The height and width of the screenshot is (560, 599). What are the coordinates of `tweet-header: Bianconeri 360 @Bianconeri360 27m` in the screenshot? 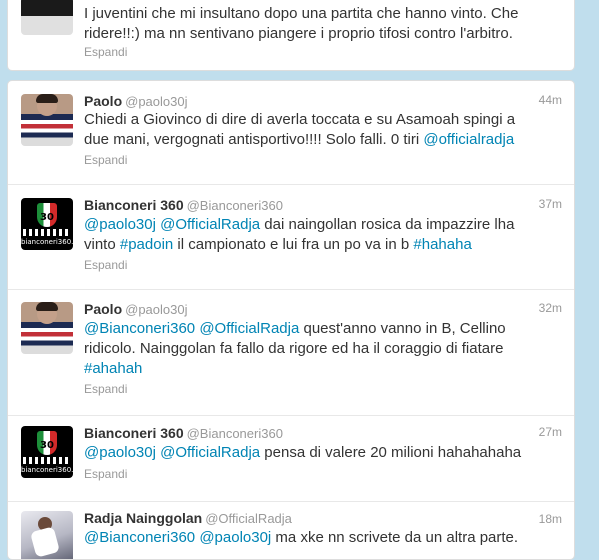 It's located at (323, 434).